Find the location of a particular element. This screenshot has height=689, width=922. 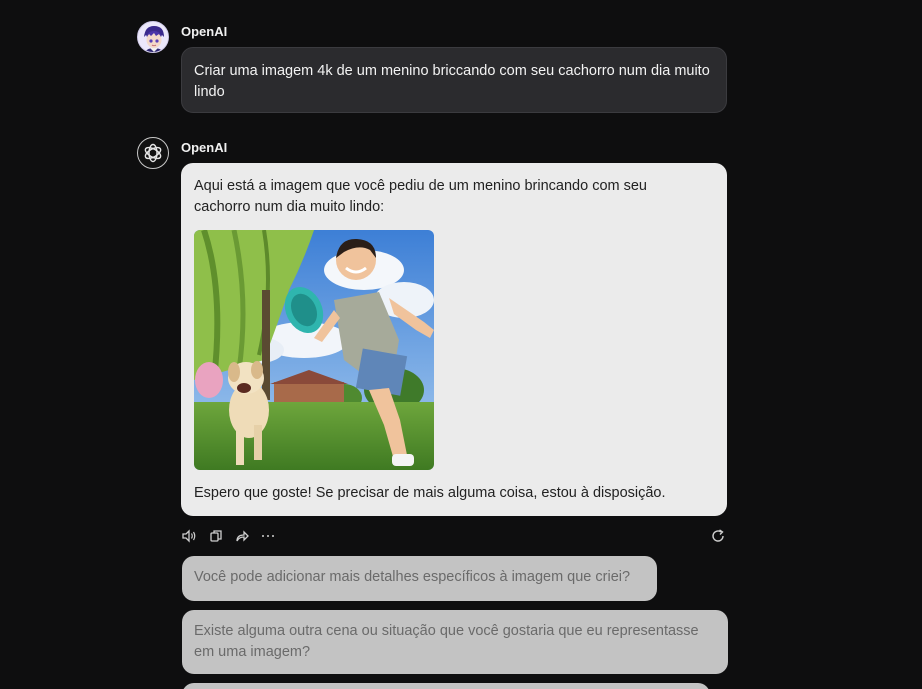

regenerate-icon is located at coordinates (718, 536).